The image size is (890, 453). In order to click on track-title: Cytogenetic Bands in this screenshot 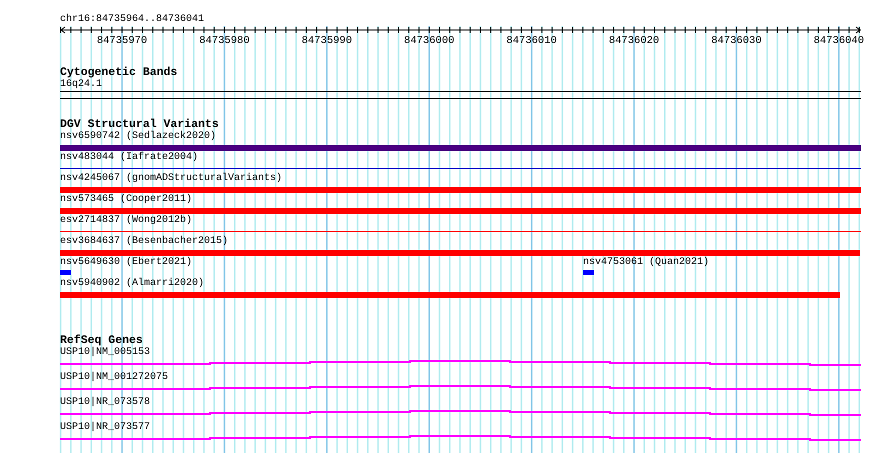, I will do `click(119, 73)`.